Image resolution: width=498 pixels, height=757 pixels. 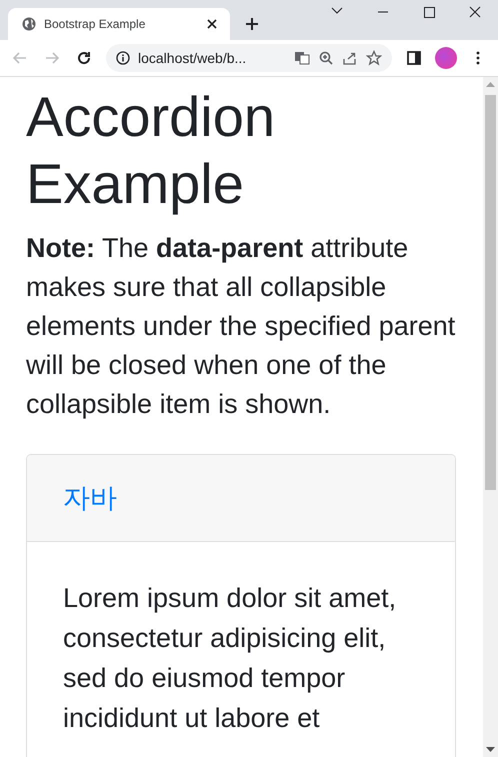 I want to click on scrollbar, so click(x=490, y=417).